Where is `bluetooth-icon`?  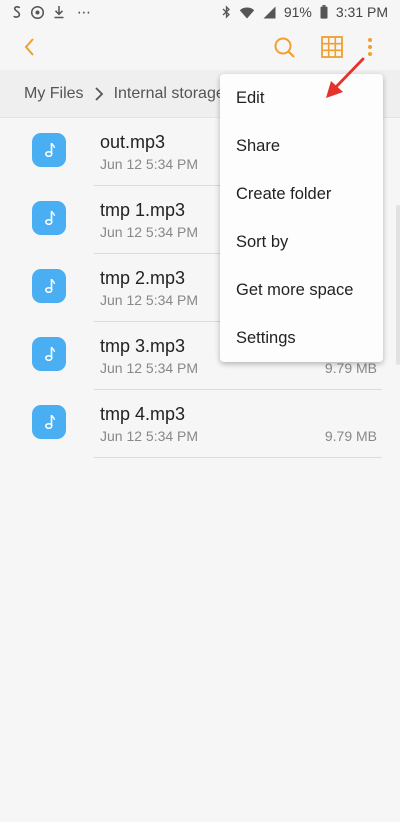
bluetooth-icon is located at coordinates (226, 12).